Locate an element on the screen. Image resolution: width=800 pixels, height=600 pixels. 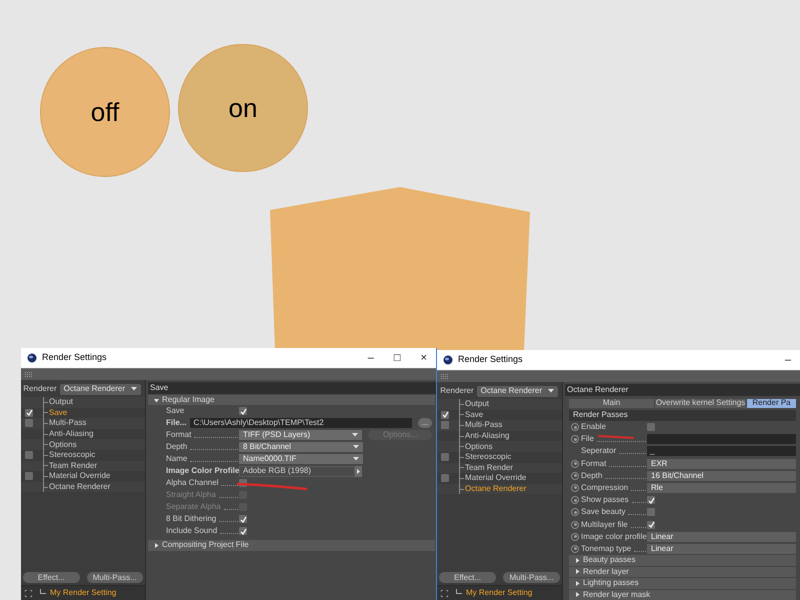
section-header: Render layer is located at coordinates (682, 571).